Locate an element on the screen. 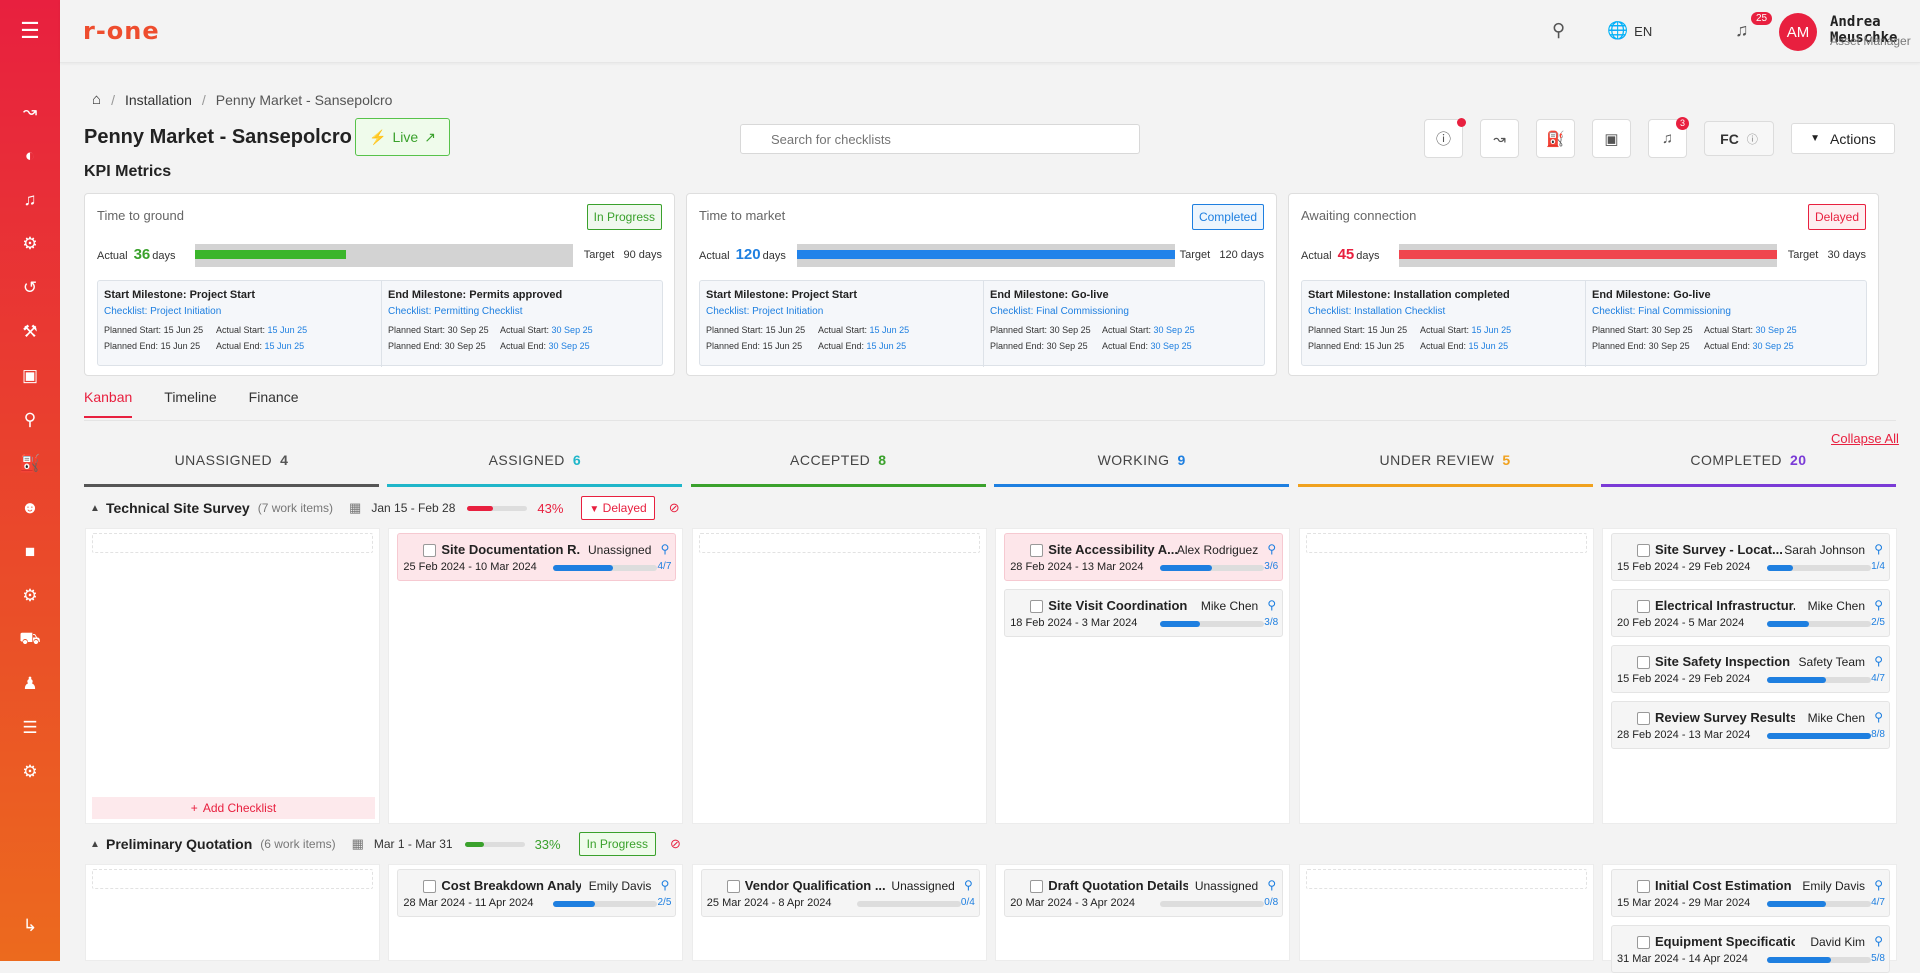 This screenshot has width=1920, height=973. card-progress-text: 1/4 is located at coordinates (1878, 566).